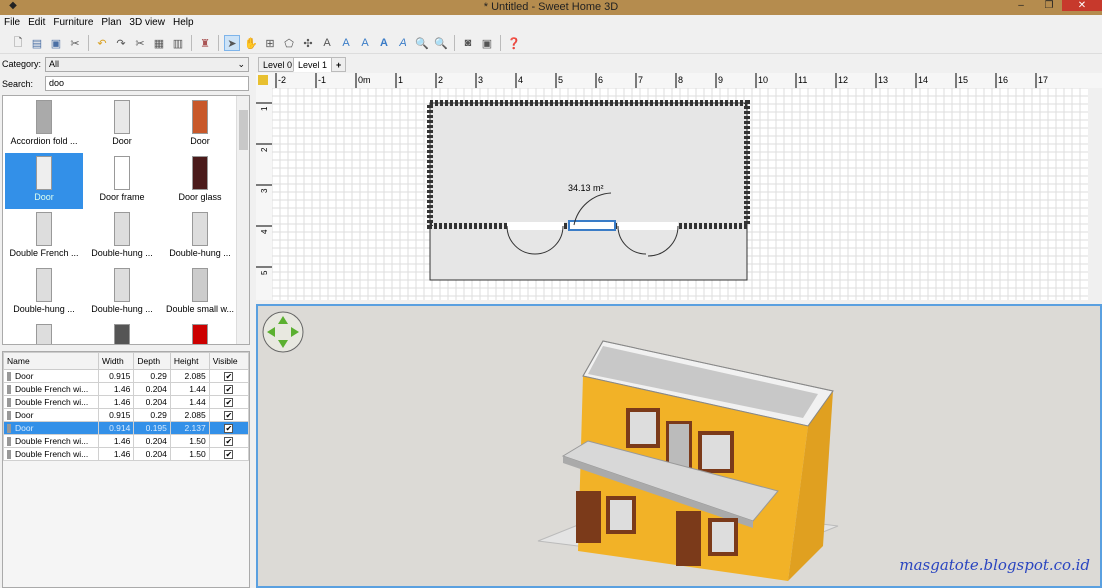  Describe the element at coordinates (178, 43) in the screenshot. I see `paste-icon: ▥` at that location.